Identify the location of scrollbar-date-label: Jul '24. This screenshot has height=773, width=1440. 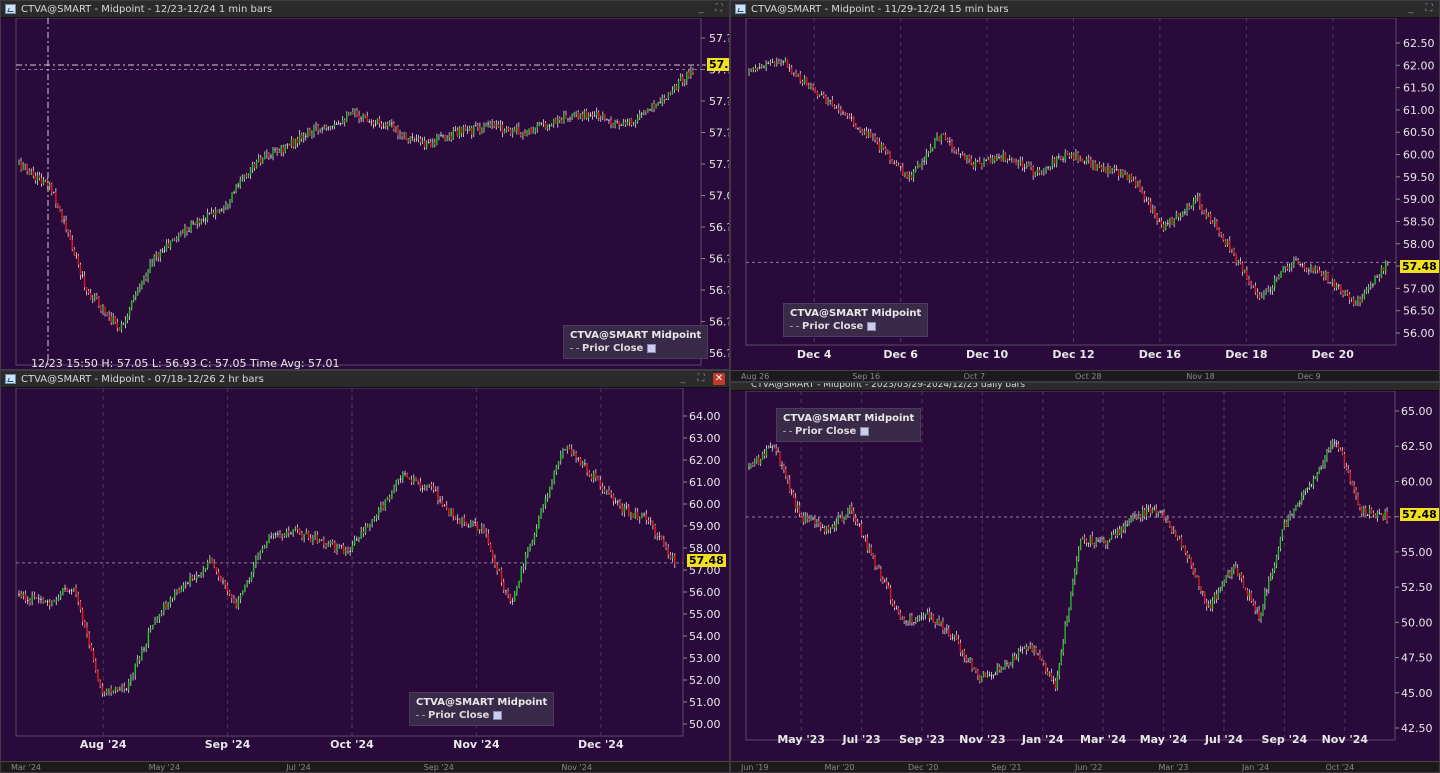
(298, 767).